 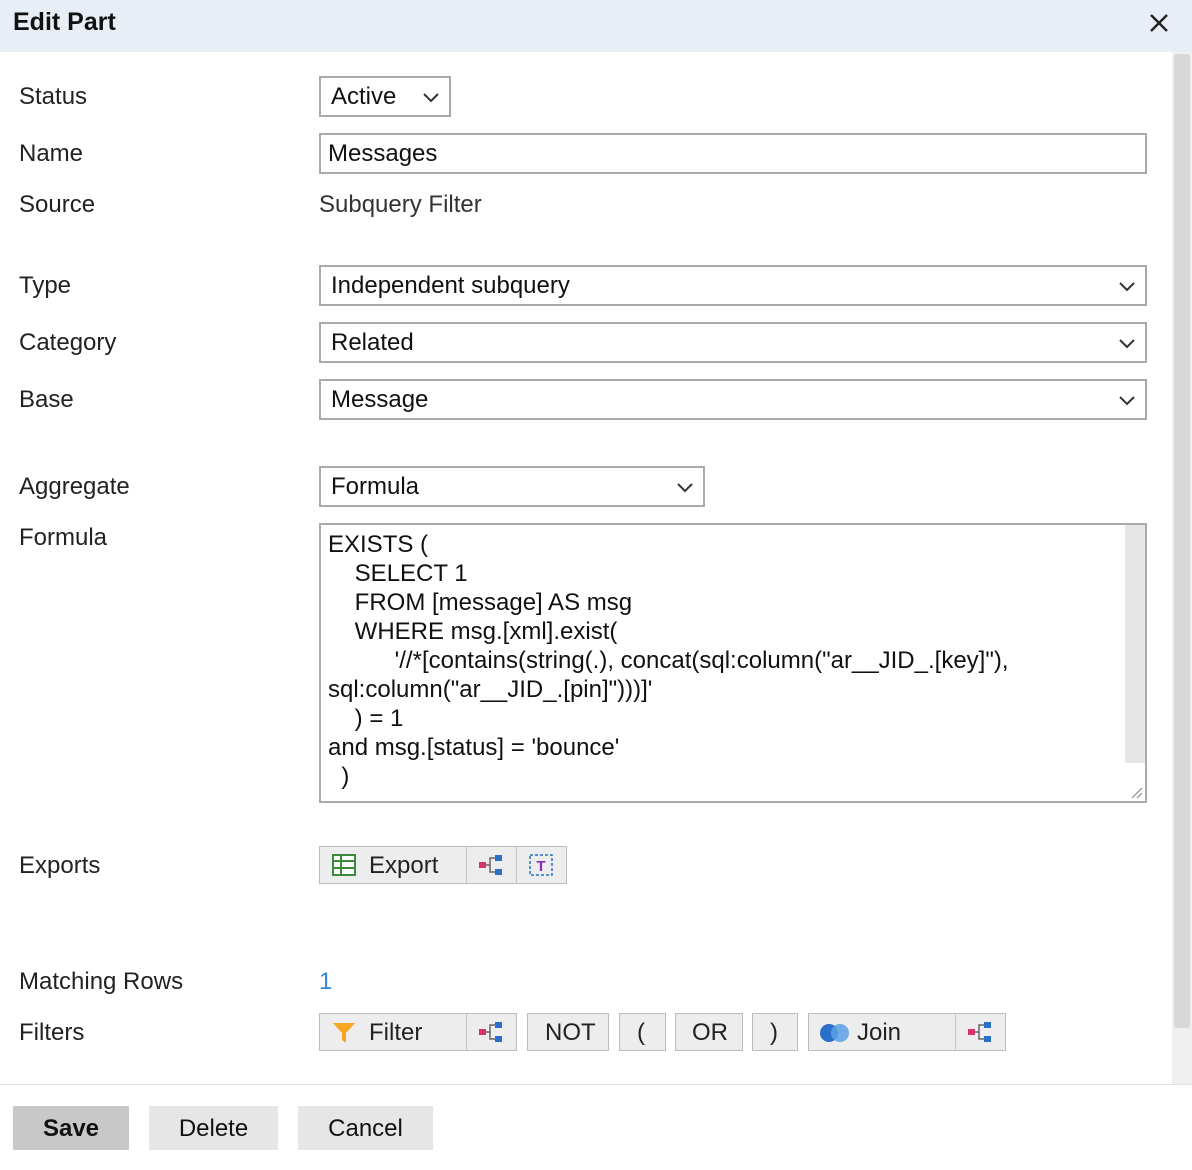 What do you see at coordinates (443, 865) in the screenshot?
I see `export-button-group: Export T` at bounding box center [443, 865].